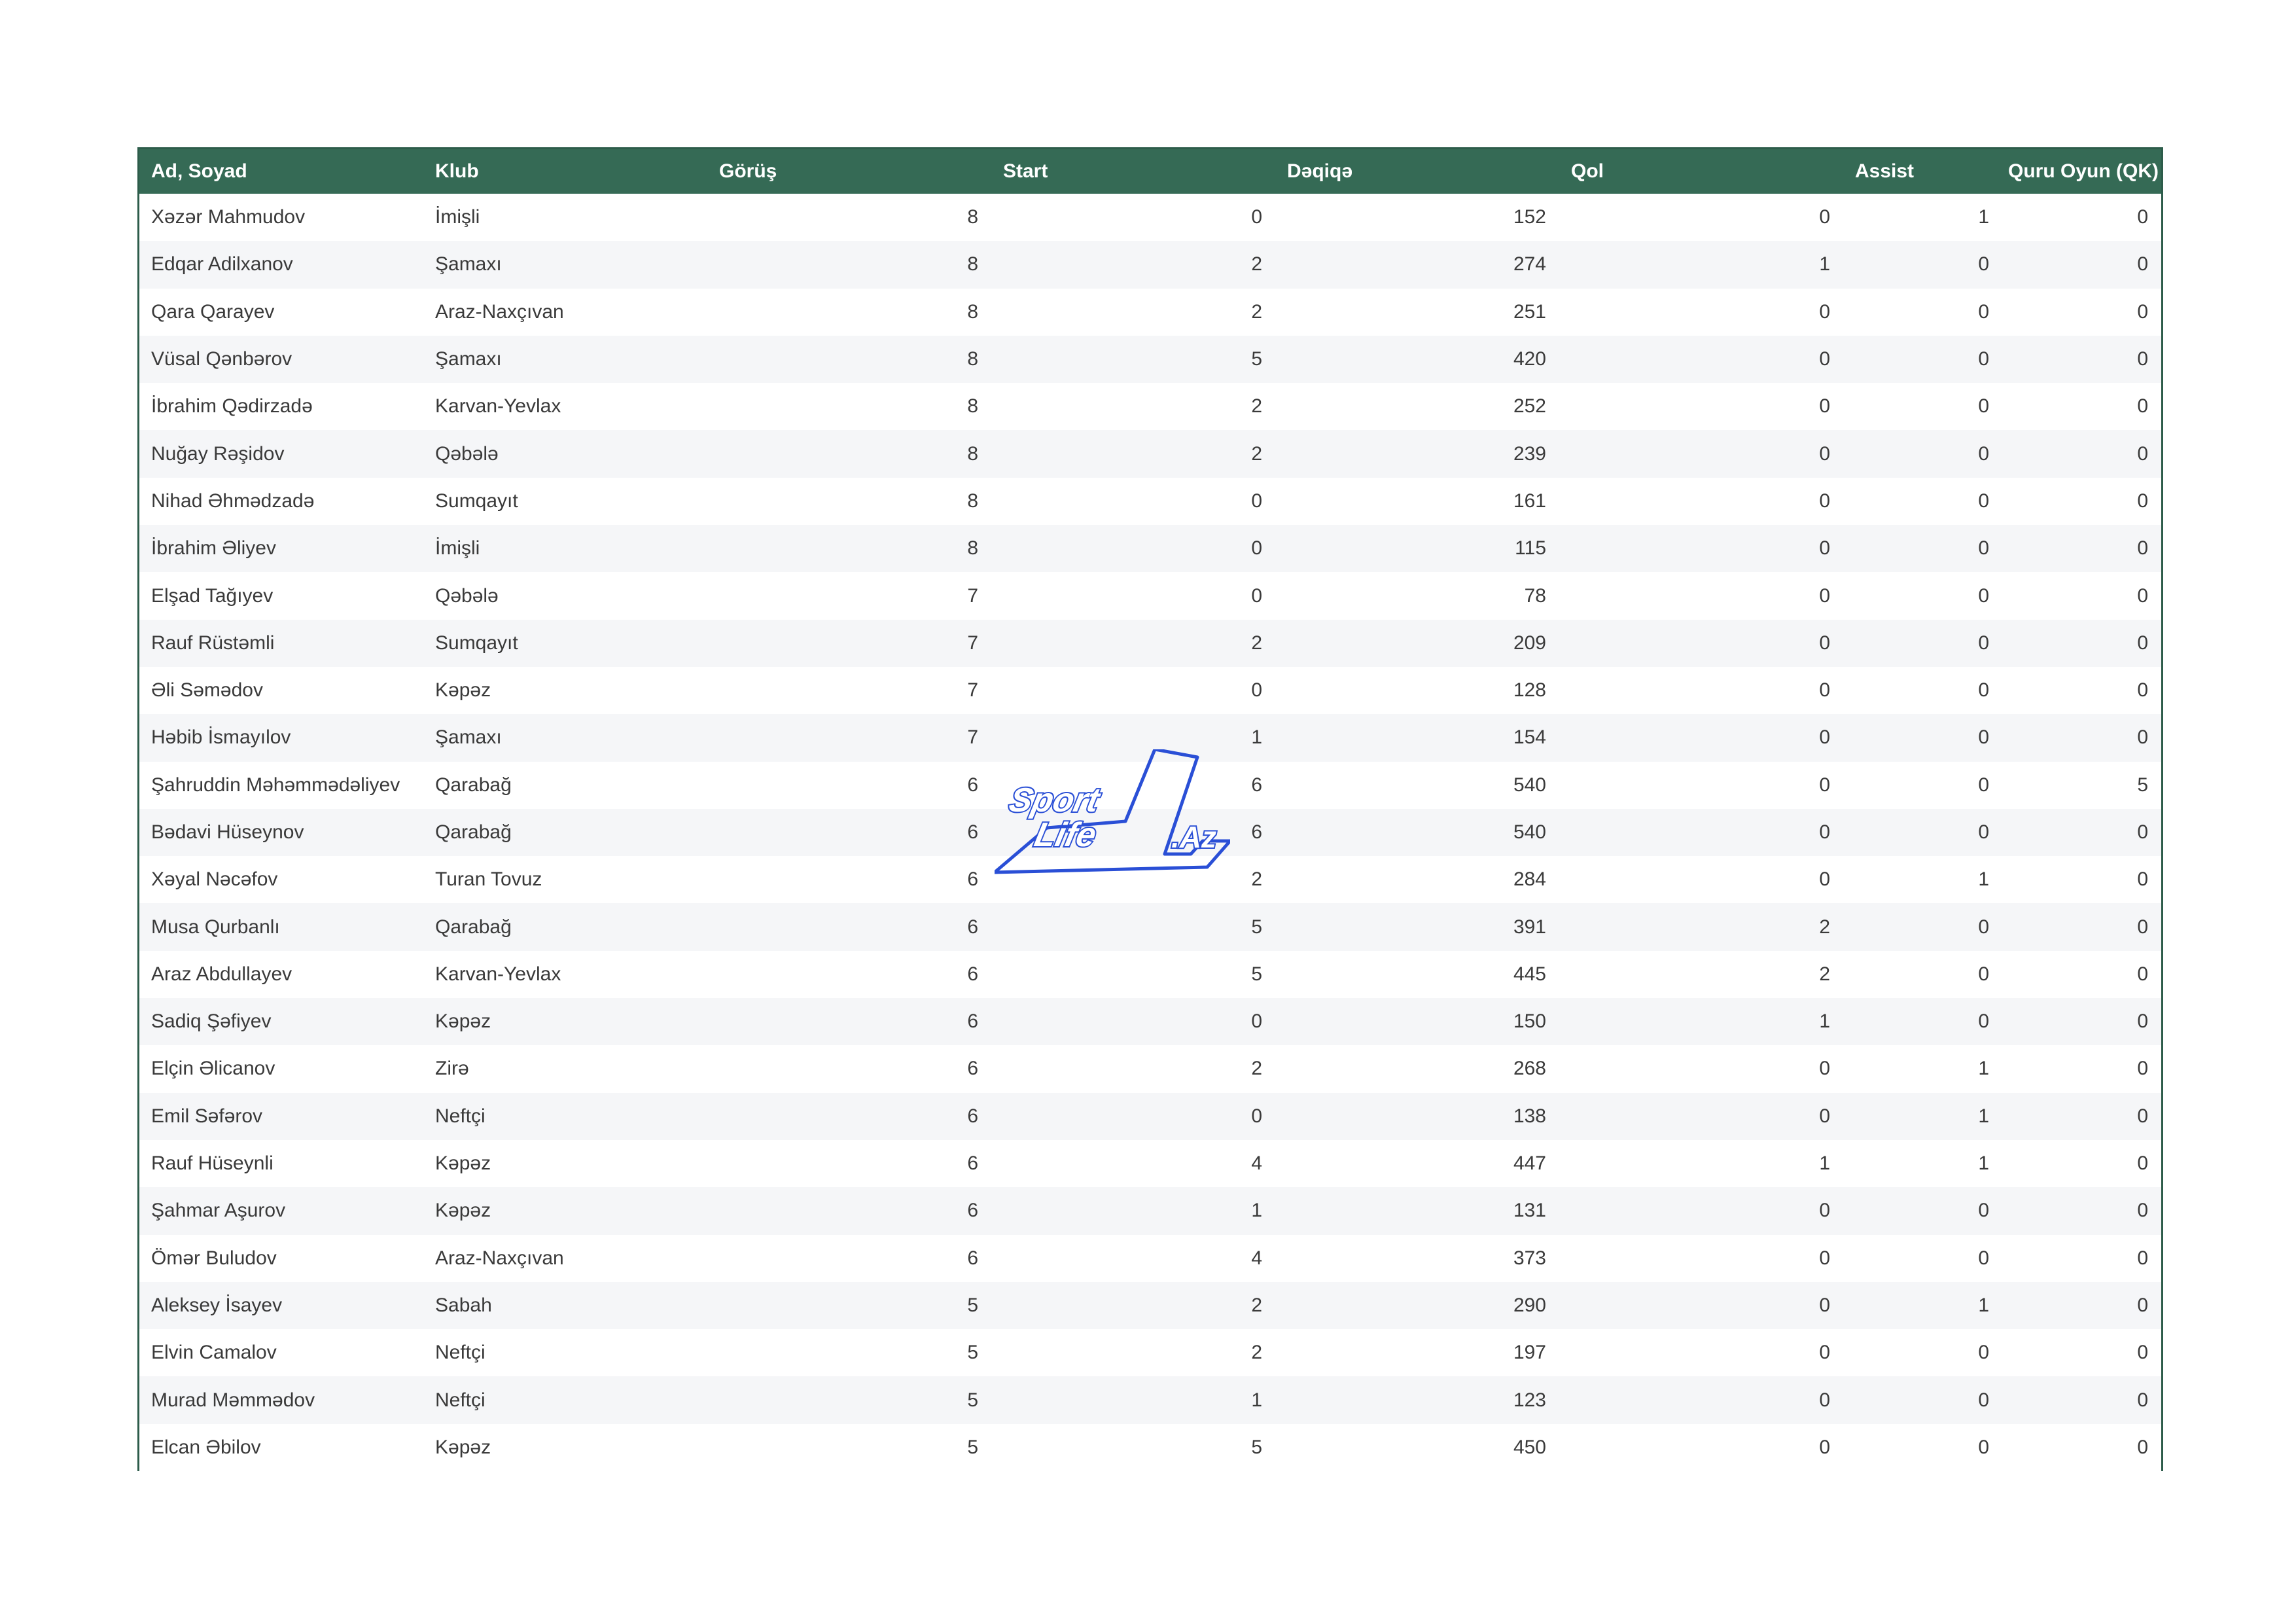  What do you see at coordinates (1529, 1069) in the screenshot?
I see `cell-minutes: 268` at bounding box center [1529, 1069].